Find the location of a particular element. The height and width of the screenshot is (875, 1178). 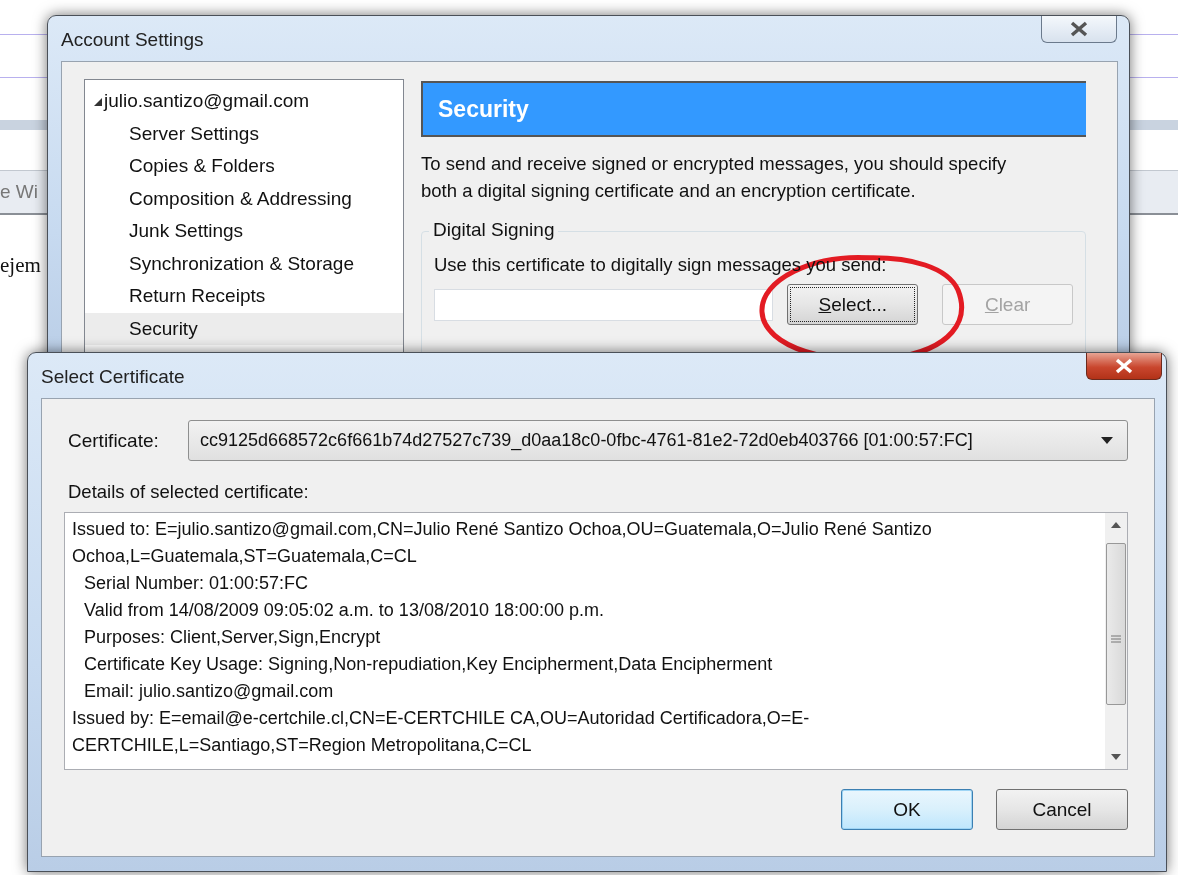

scrollbar-thumb is located at coordinates (1116, 624).